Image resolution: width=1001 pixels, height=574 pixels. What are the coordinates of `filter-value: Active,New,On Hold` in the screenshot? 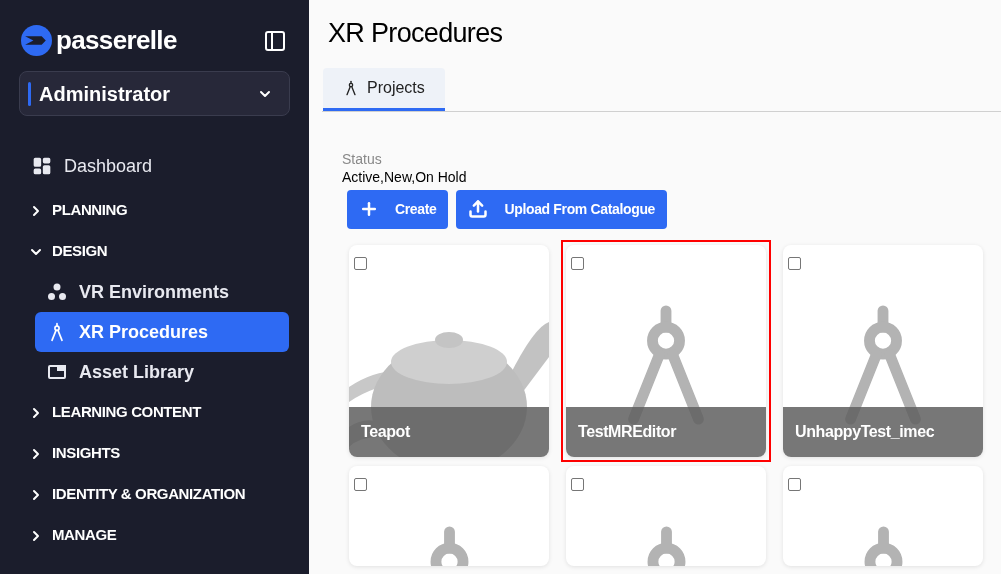 It's located at (405, 176).